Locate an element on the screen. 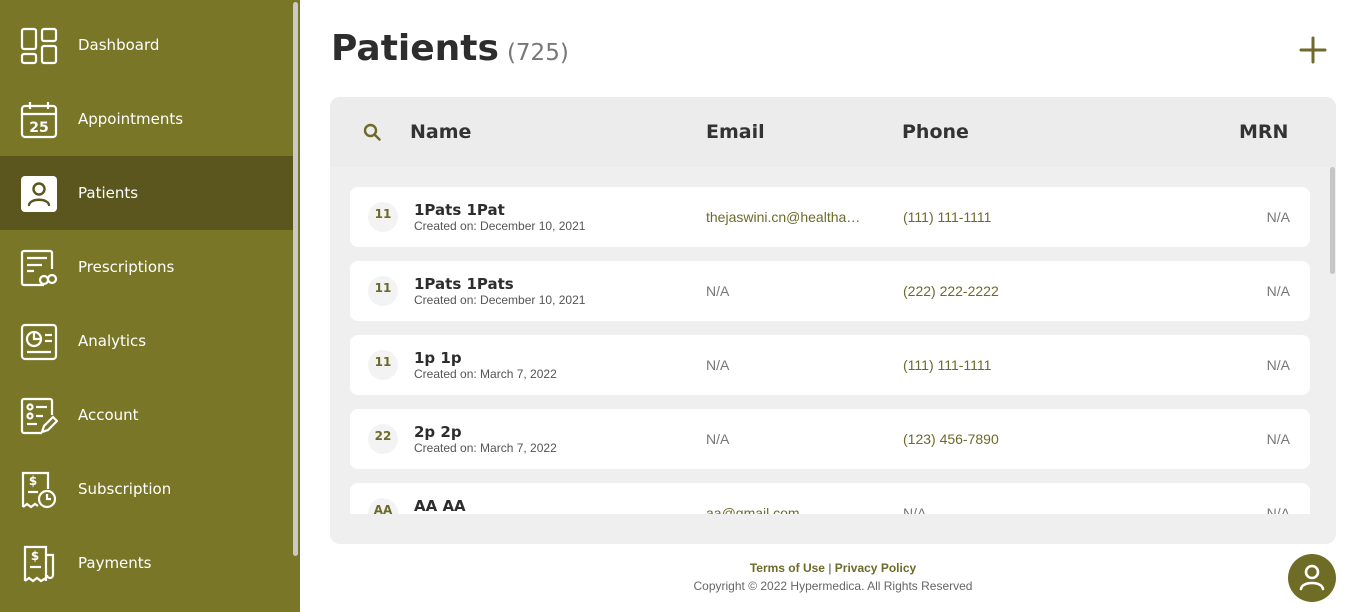 This screenshot has width=1366, height=612. user-icon is located at coordinates (1312, 577).